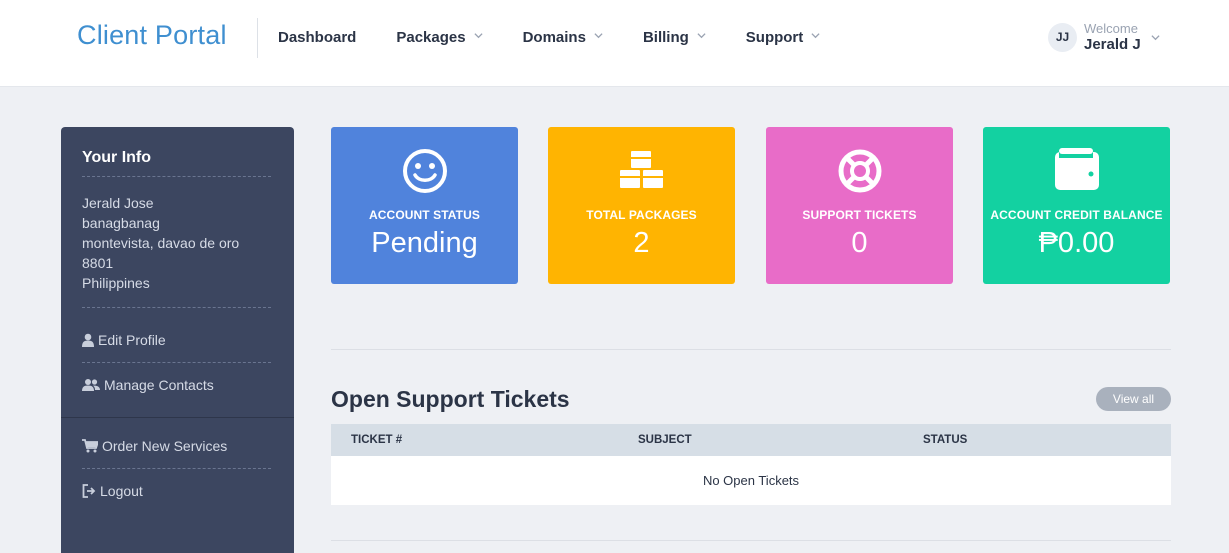 Image resolution: width=1229 pixels, height=553 pixels. Describe the element at coordinates (424, 215) in the screenshot. I see `tile-label: ACCOUNT STATUS` at that location.